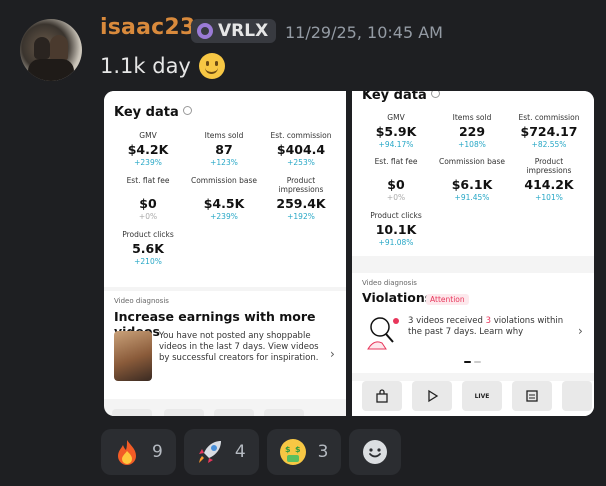  Describe the element at coordinates (301, 162) in the screenshot. I see `metric-change: +253%` at that location.